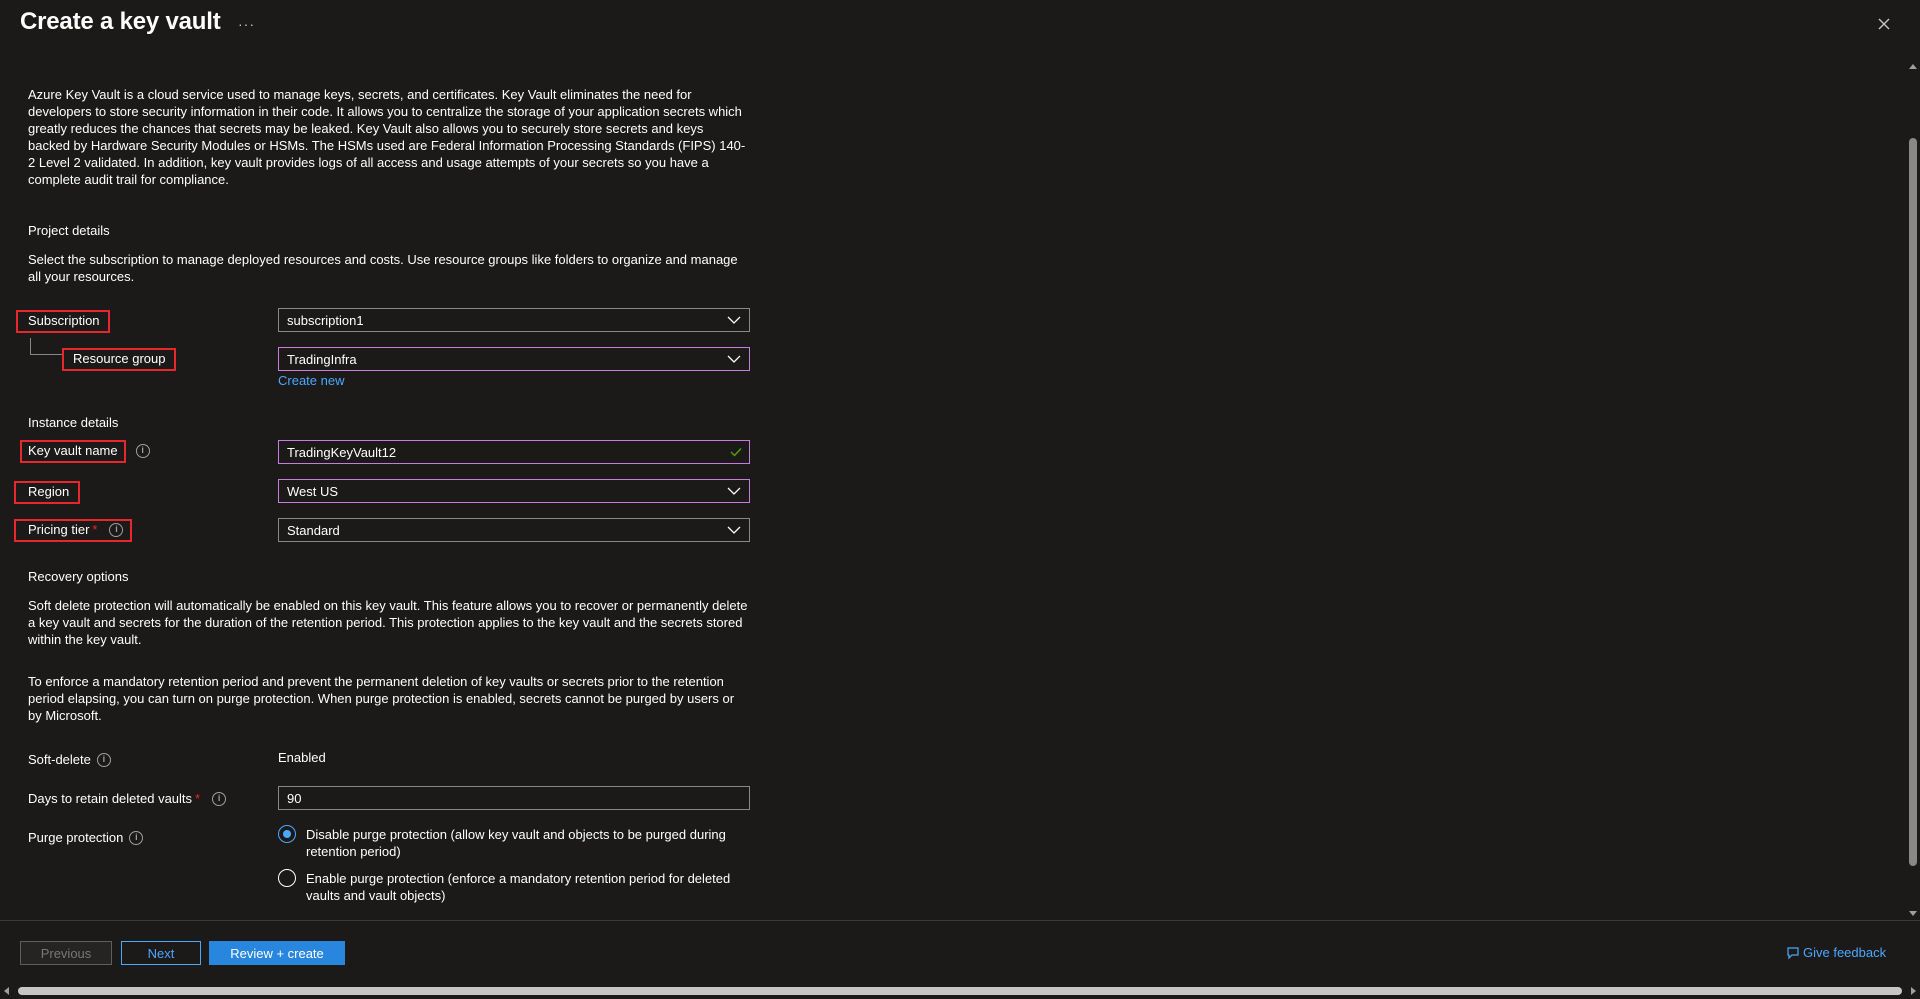  Describe the element at coordinates (69, 230) in the screenshot. I see `project-details-title: Project details` at that location.